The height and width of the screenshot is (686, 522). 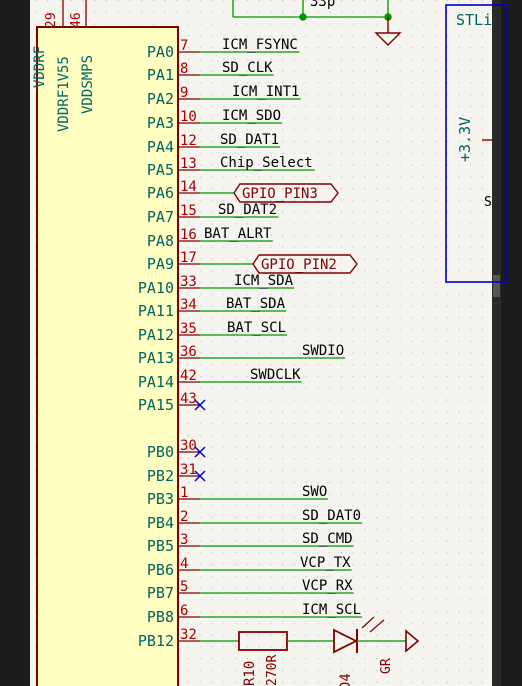 What do you see at coordinates (188, 399) in the screenshot?
I see `pin-number-pa15: 43` at bounding box center [188, 399].